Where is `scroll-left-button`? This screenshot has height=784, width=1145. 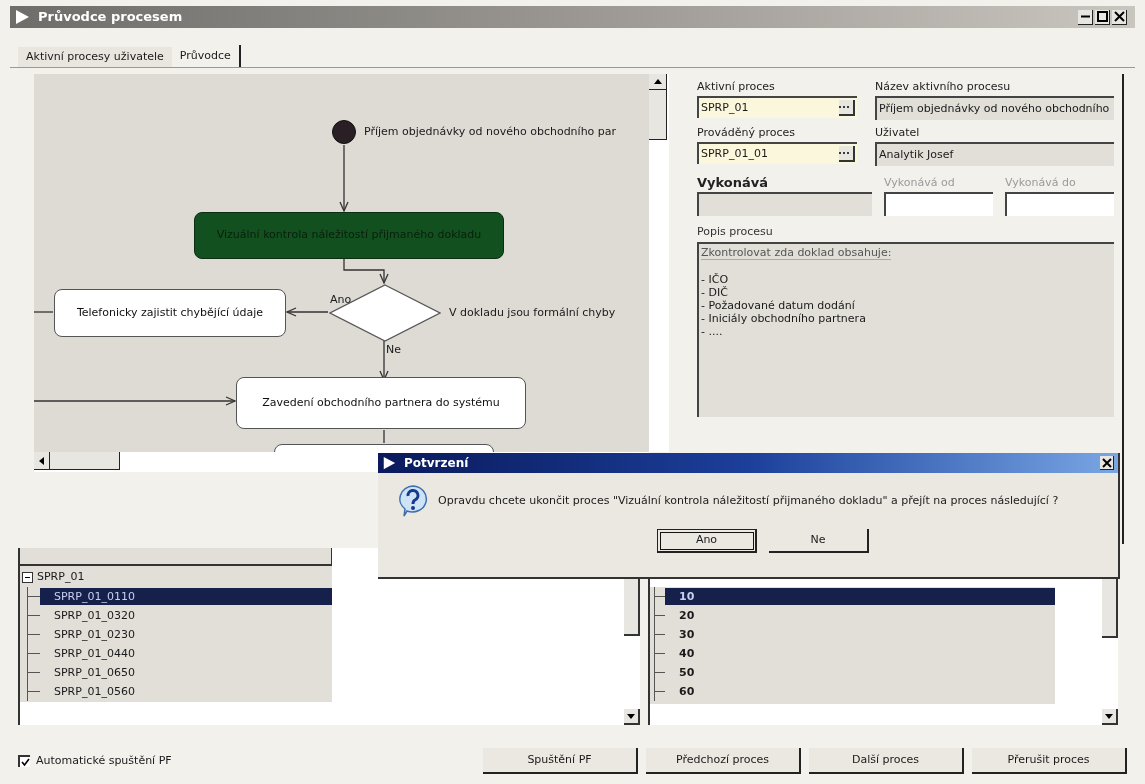
scroll-left-button is located at coordinates (42, 461).